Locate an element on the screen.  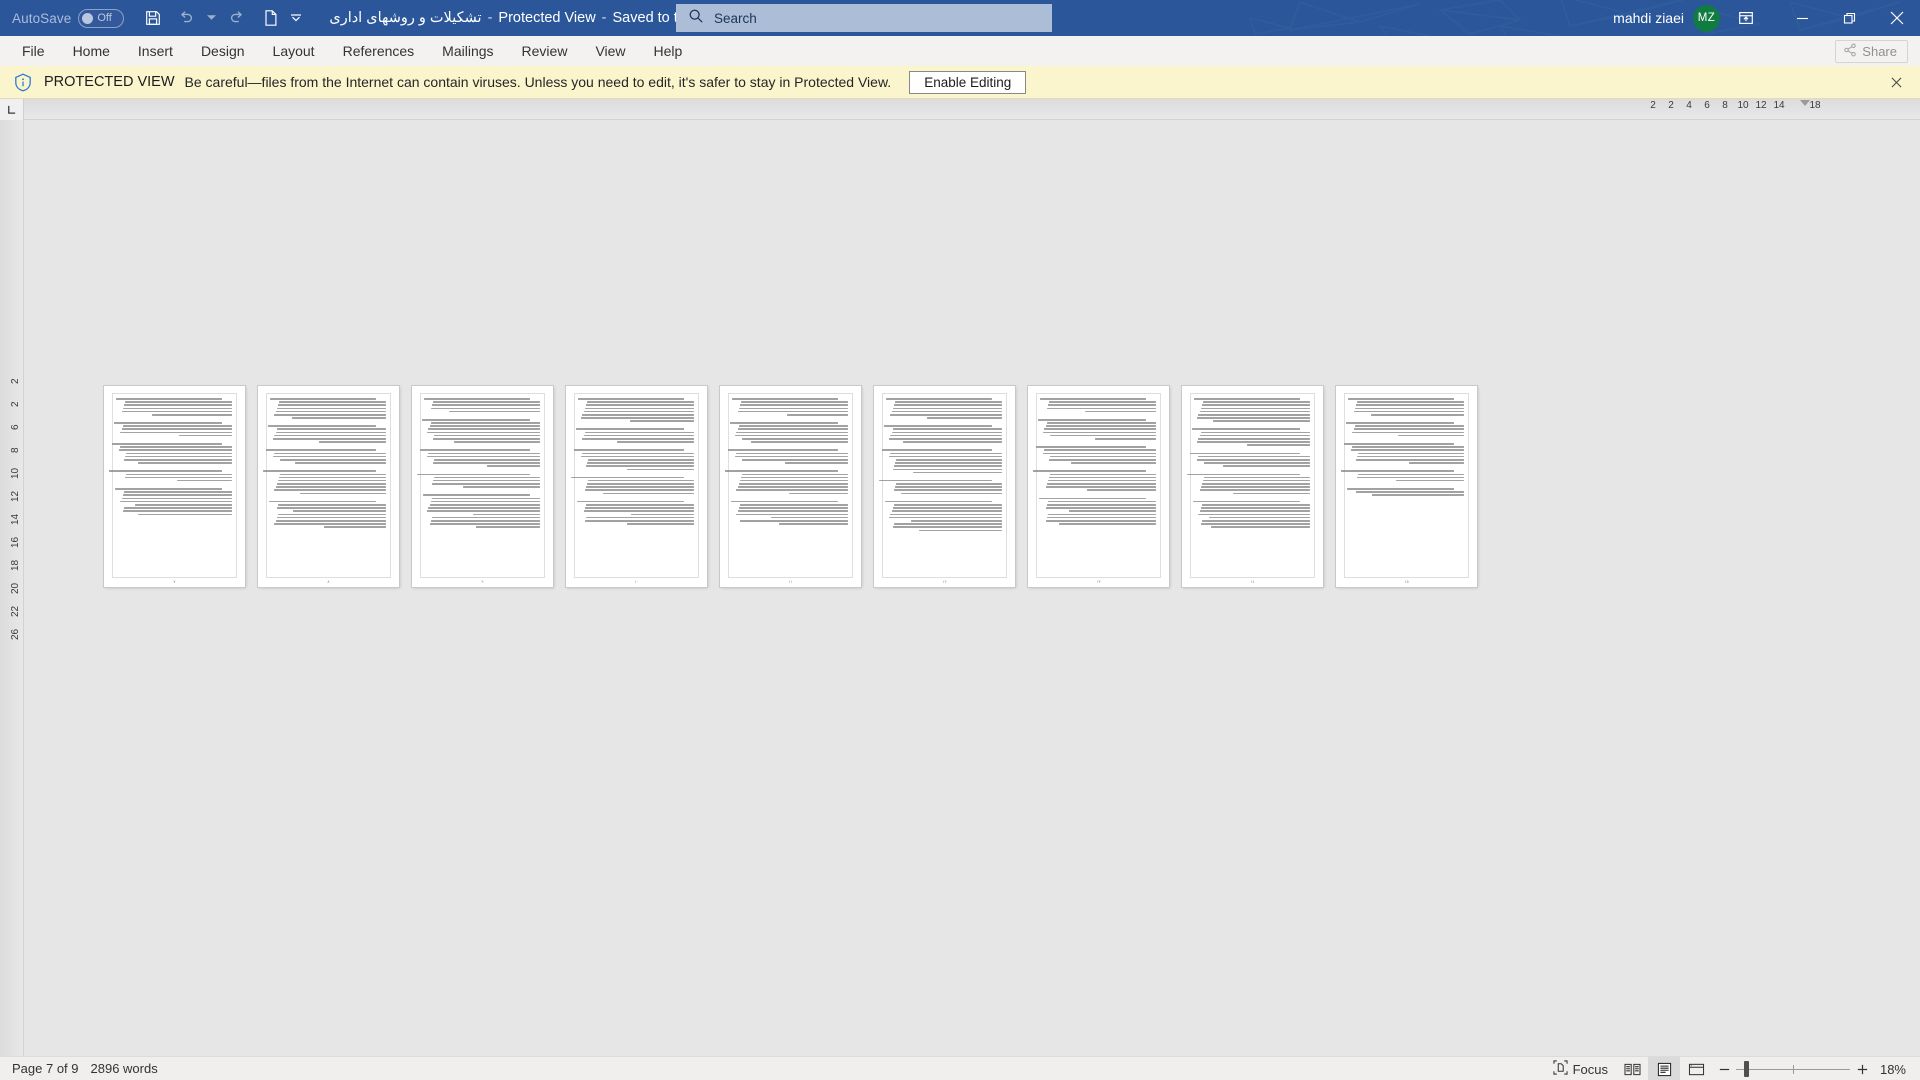
tab-stop-icon is located at coordinates (12, 109).